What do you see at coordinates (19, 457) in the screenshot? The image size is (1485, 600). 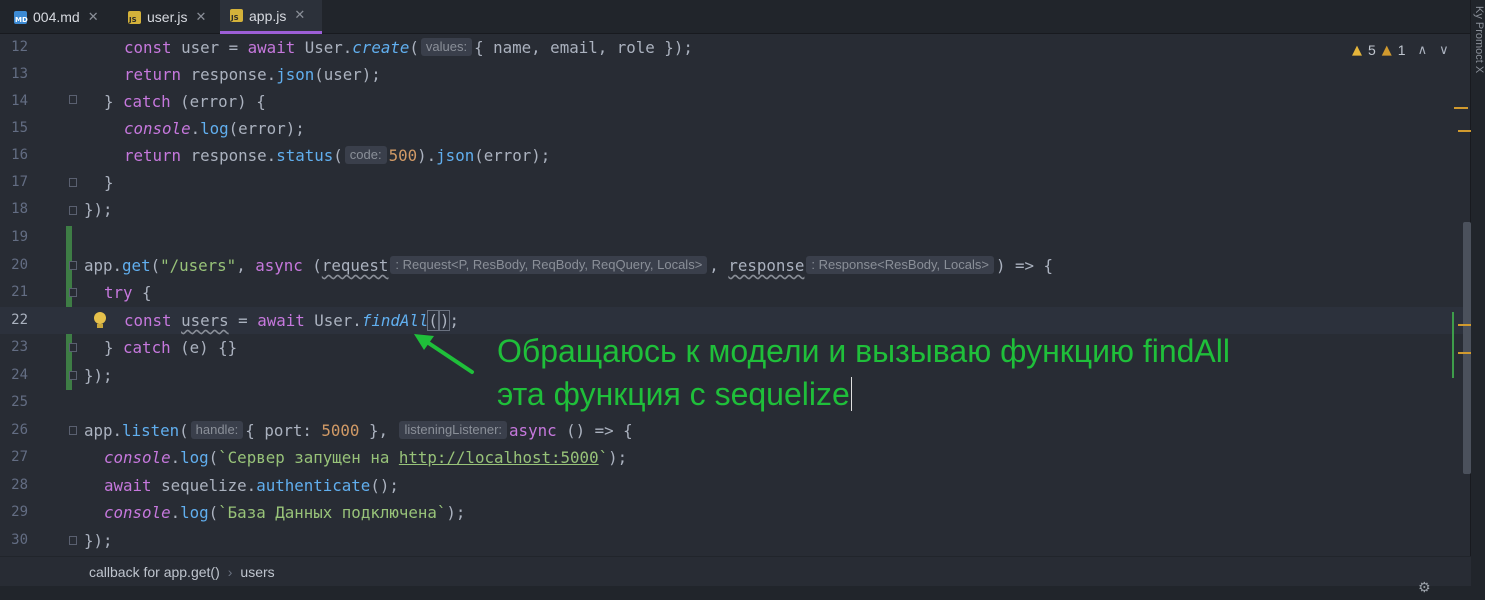 I see `line-number: 27` at bounding box center [19, 457].